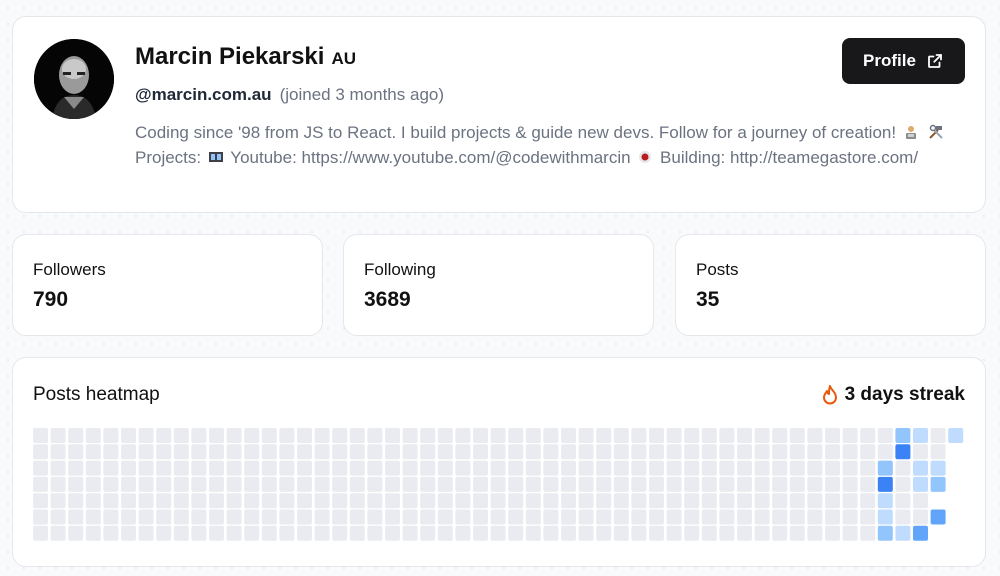  What do you see at coordinates (74, 79) in the screenshot?
I see `avatar` at bounding box center [74, 79].